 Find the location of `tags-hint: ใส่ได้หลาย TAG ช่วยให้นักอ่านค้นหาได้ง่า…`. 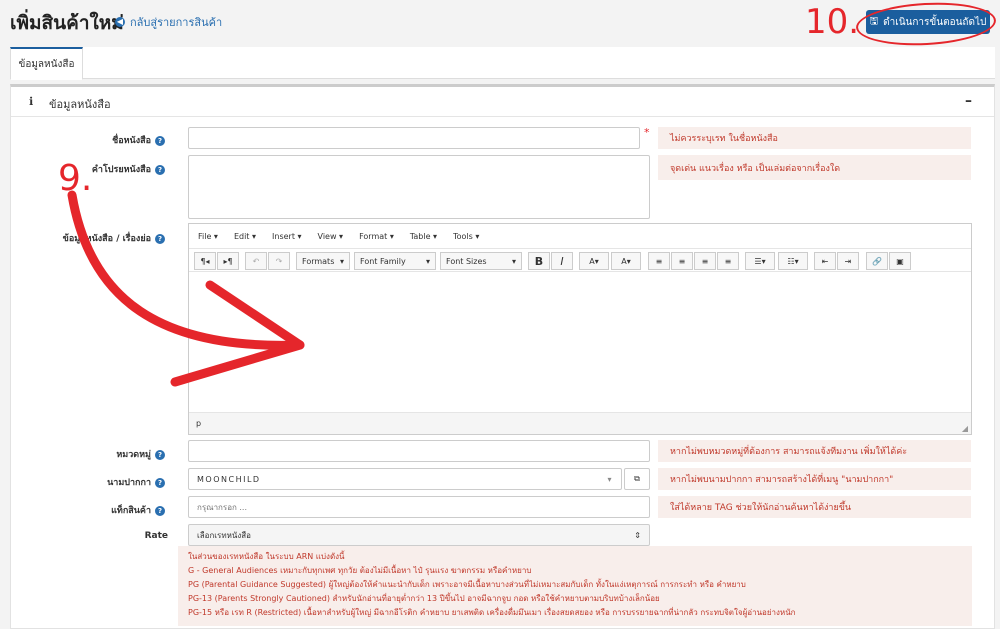

tags-hint: ใส่ได้หลาย TAG ช่วยให้นักอ่านค้นหาได้ง่า… is located at coordinates (814, 507).